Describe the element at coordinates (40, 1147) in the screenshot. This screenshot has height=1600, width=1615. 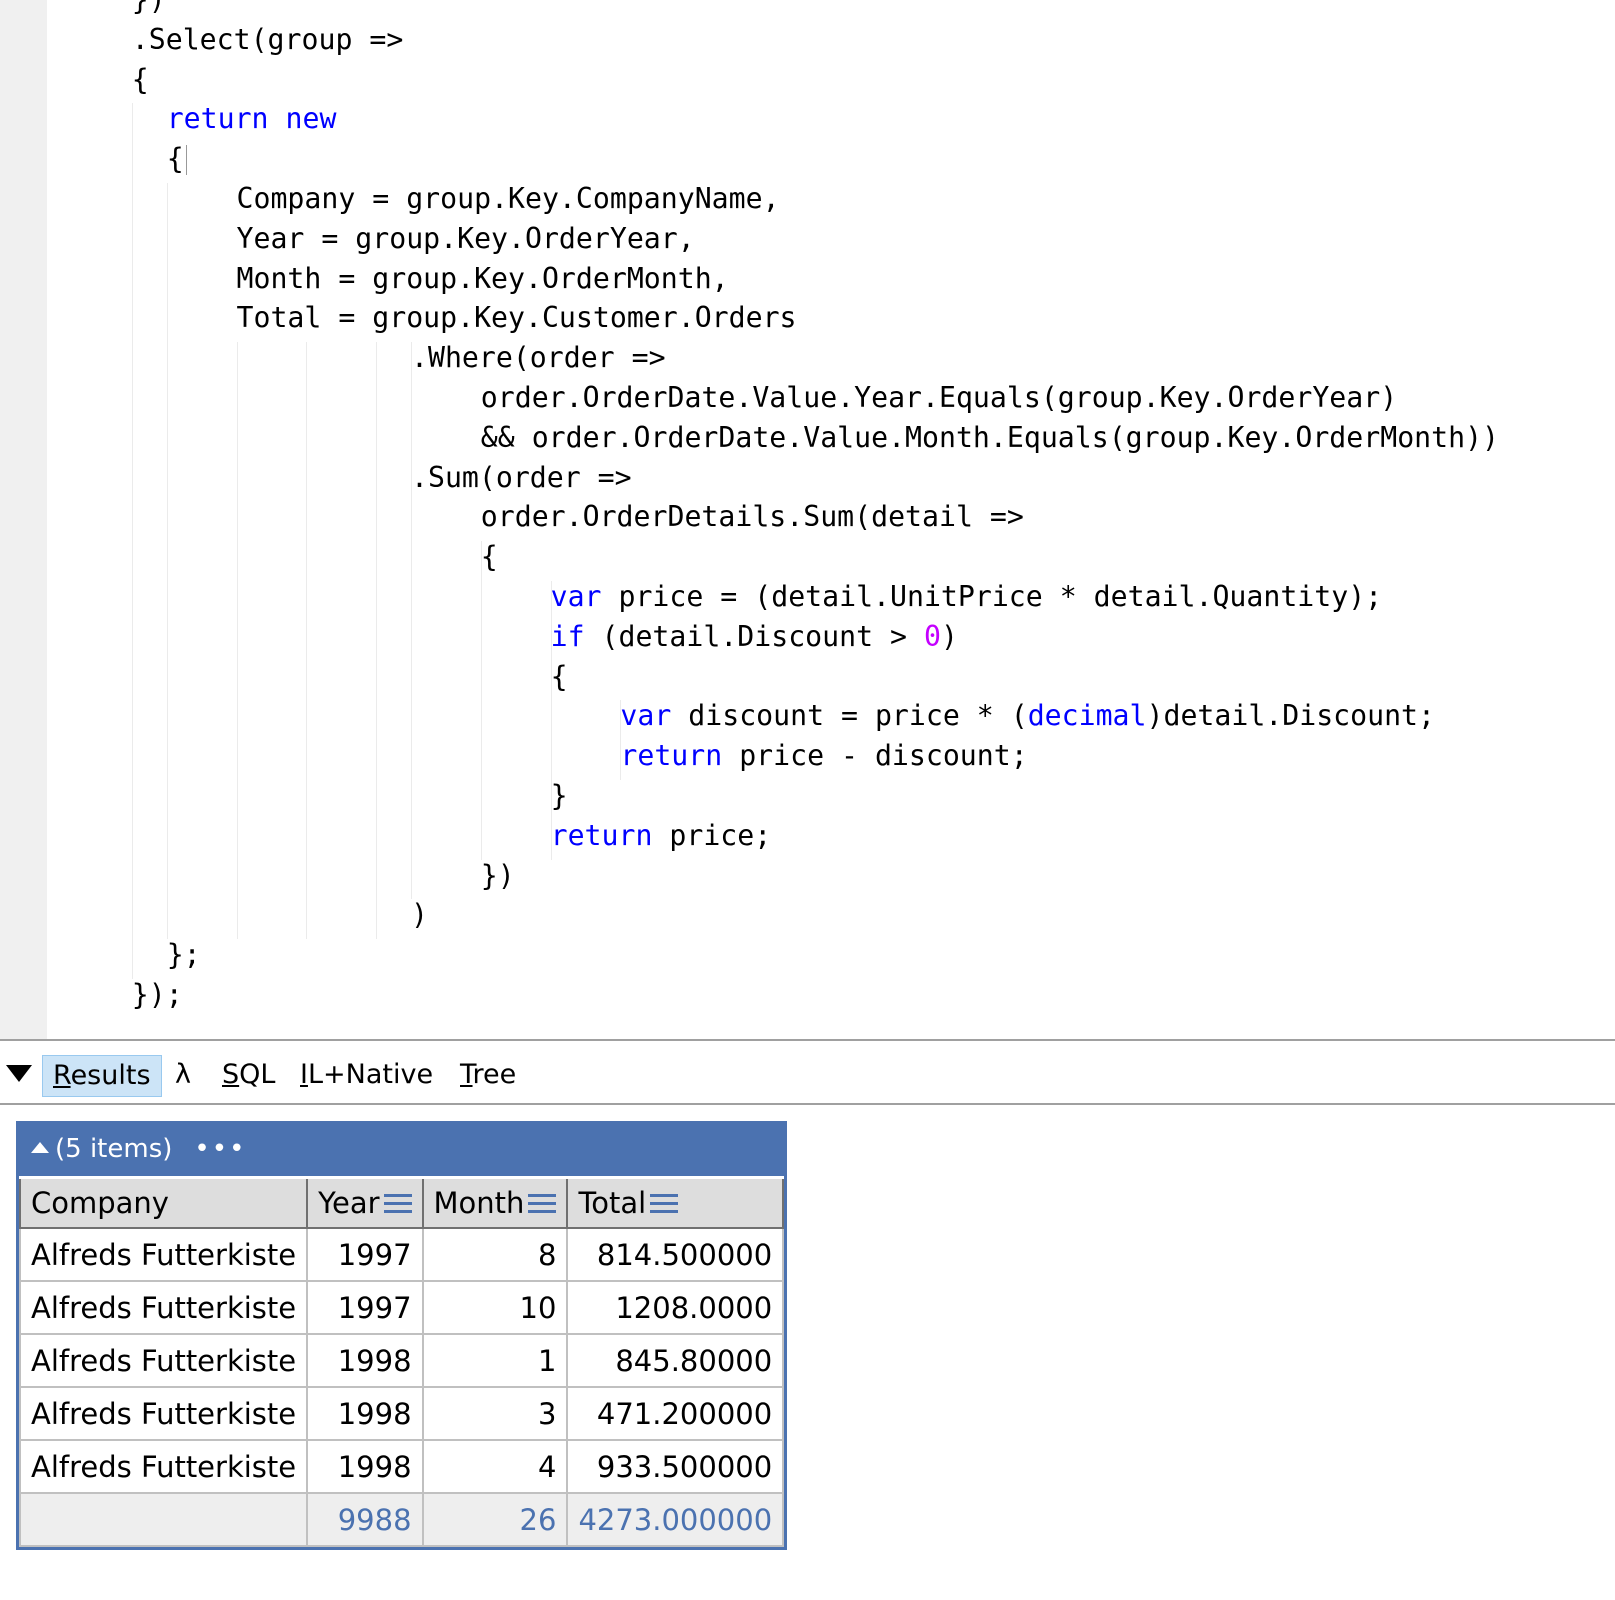
I see `collapse-triangle-icon` at that location.